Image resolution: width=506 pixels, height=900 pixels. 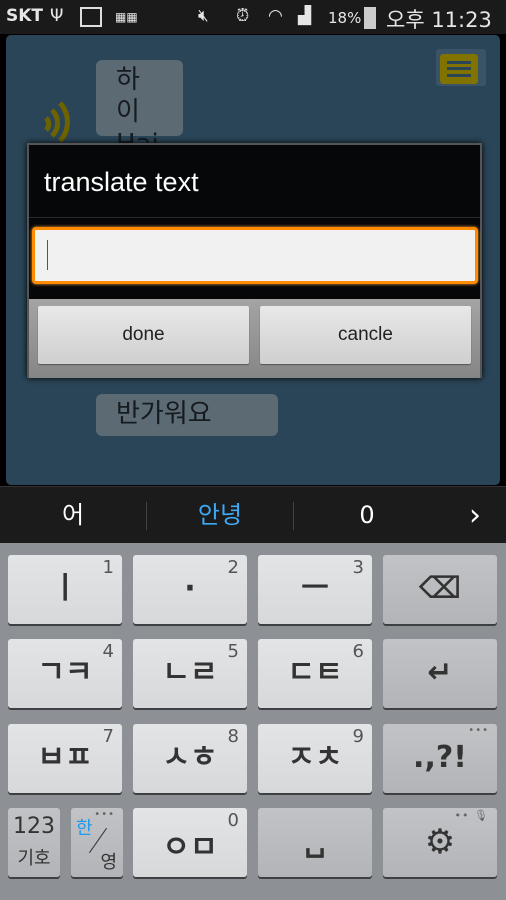 What do you see at coordinates (358, 651) in the screenshot?
I see `key-number: 6` at bounding box center [358, 651].